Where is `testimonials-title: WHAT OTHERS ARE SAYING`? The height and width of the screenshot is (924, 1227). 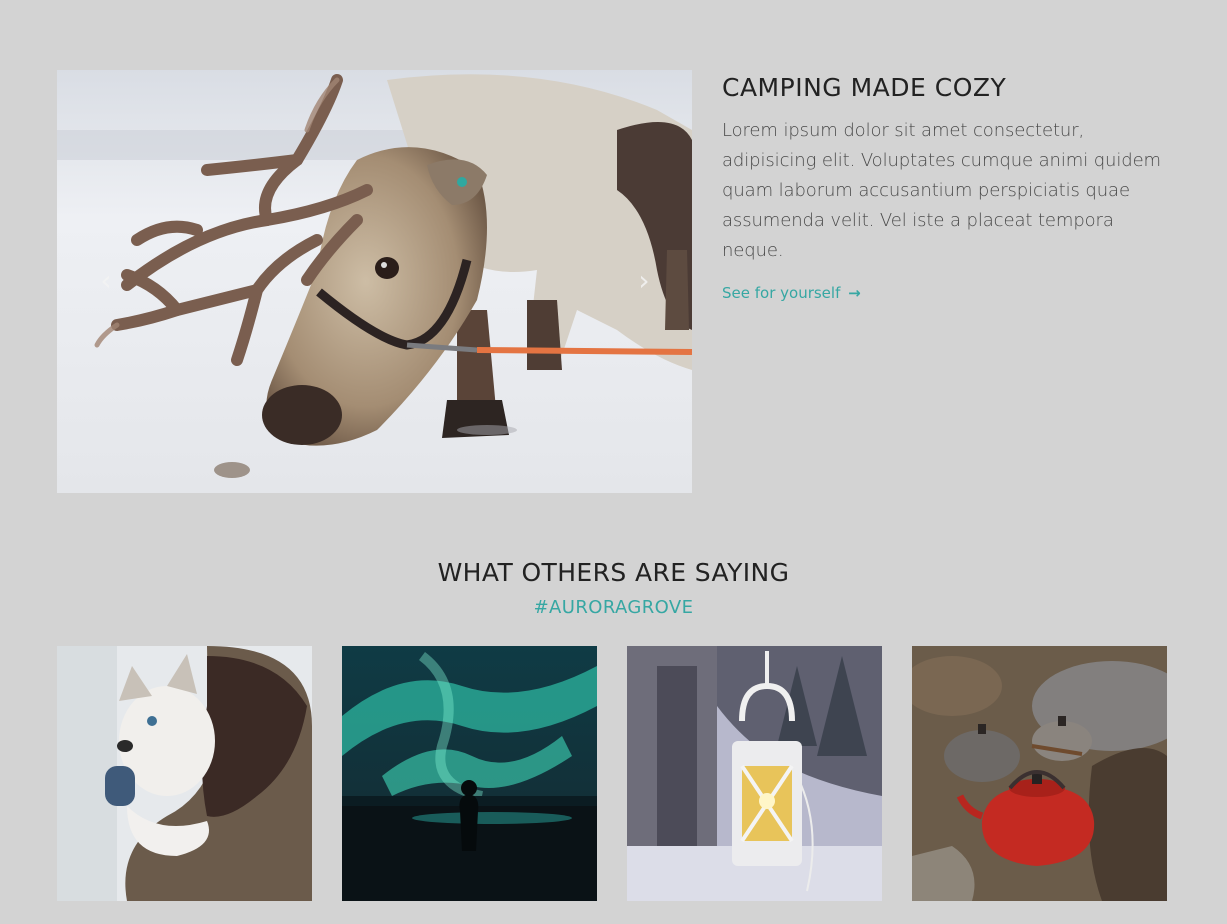 testimonials-title: WHAT OTHERS ARE SAYING is located at coordinates (613, 572).